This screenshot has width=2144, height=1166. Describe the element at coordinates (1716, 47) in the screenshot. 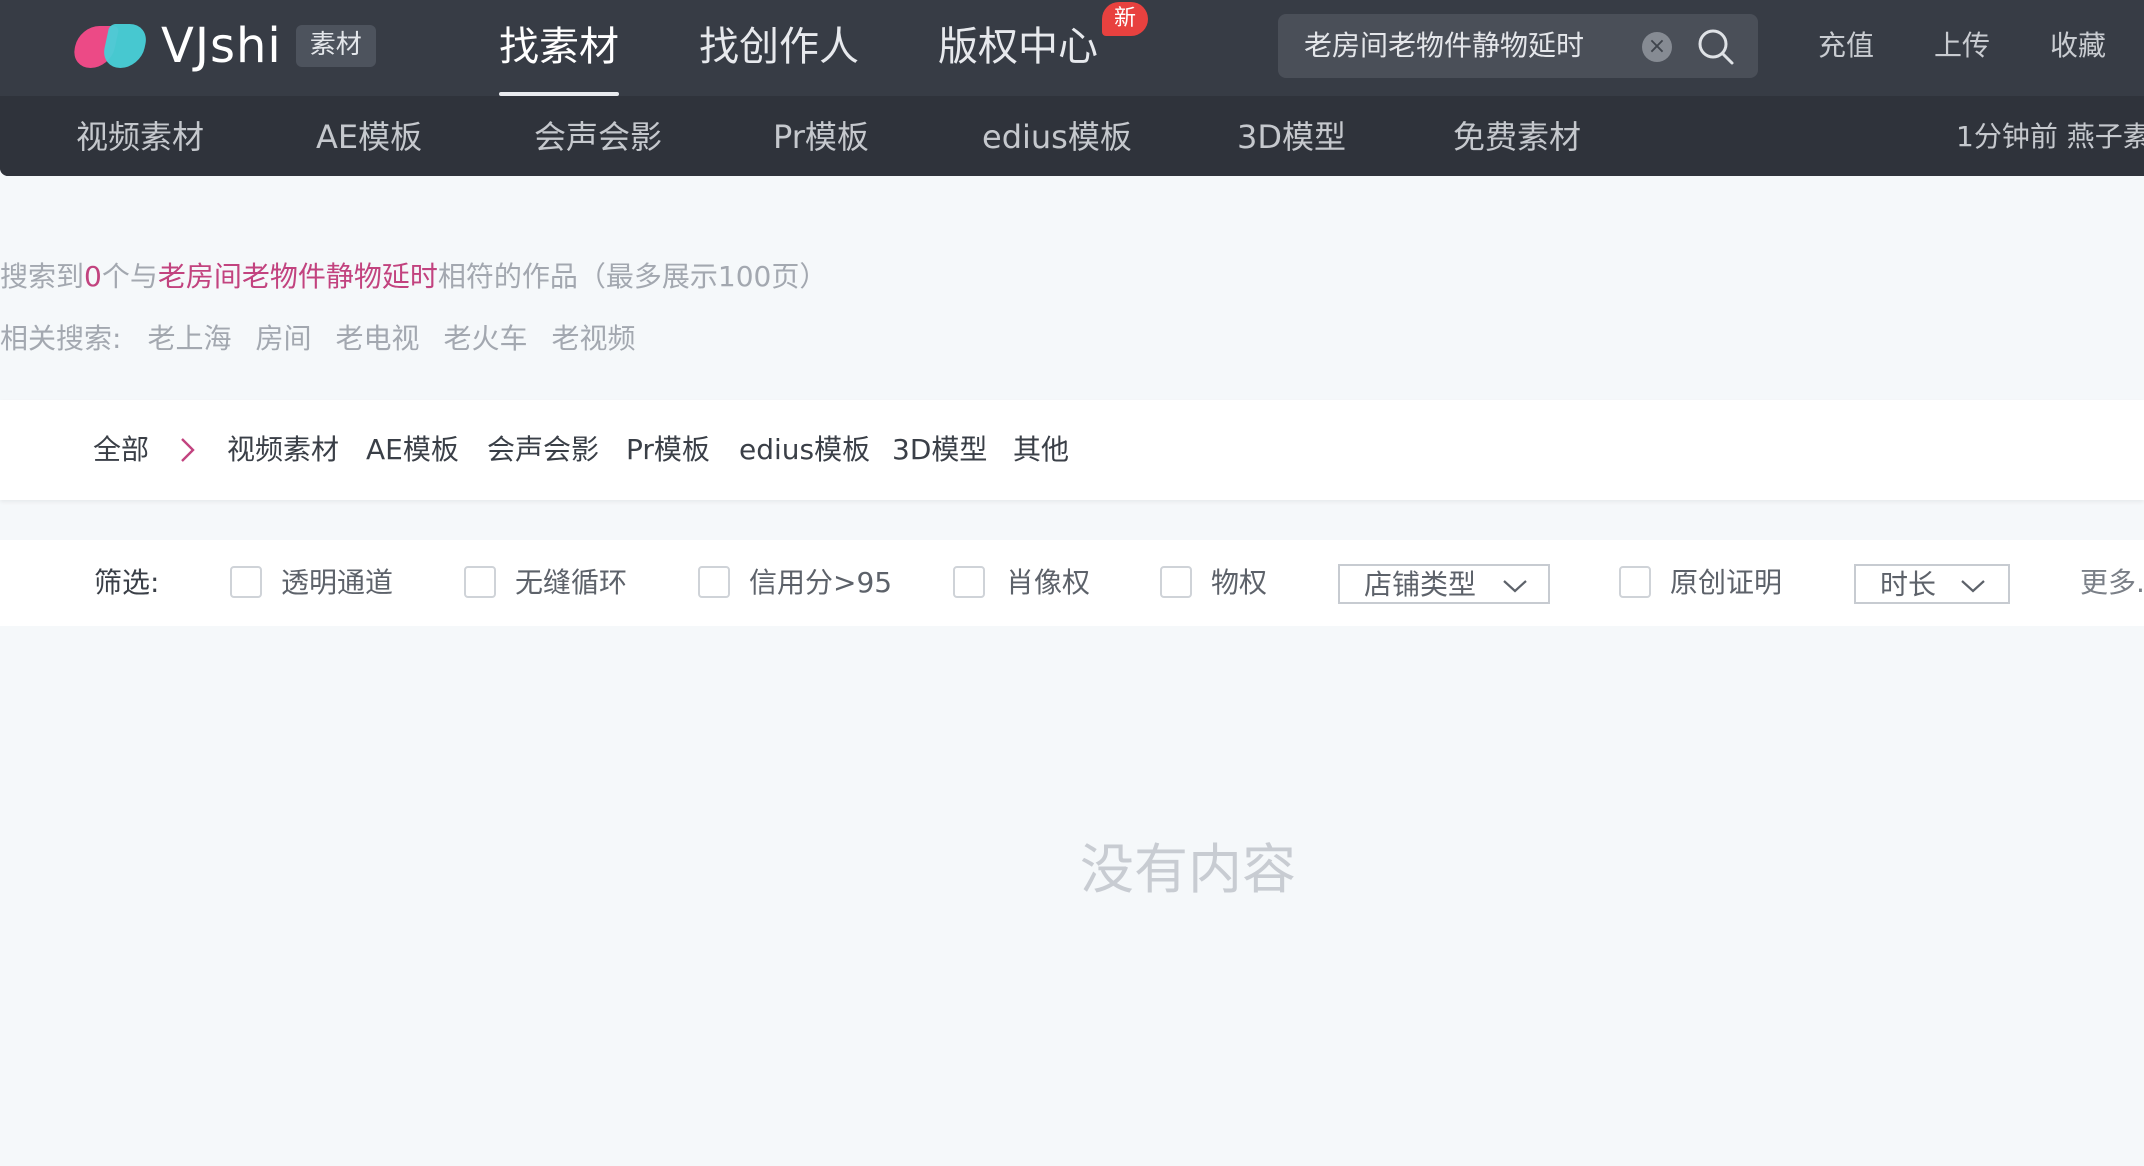

I see `search-icon` at that location.